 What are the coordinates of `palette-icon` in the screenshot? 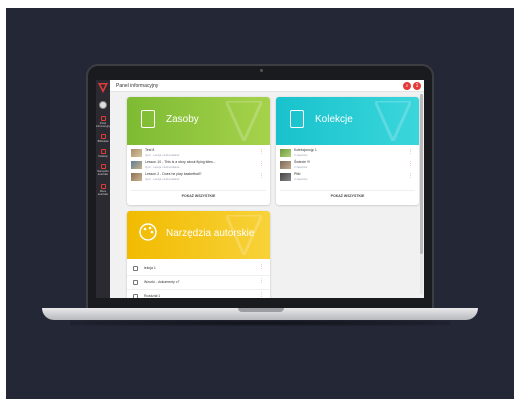 It's located at (148, 232).